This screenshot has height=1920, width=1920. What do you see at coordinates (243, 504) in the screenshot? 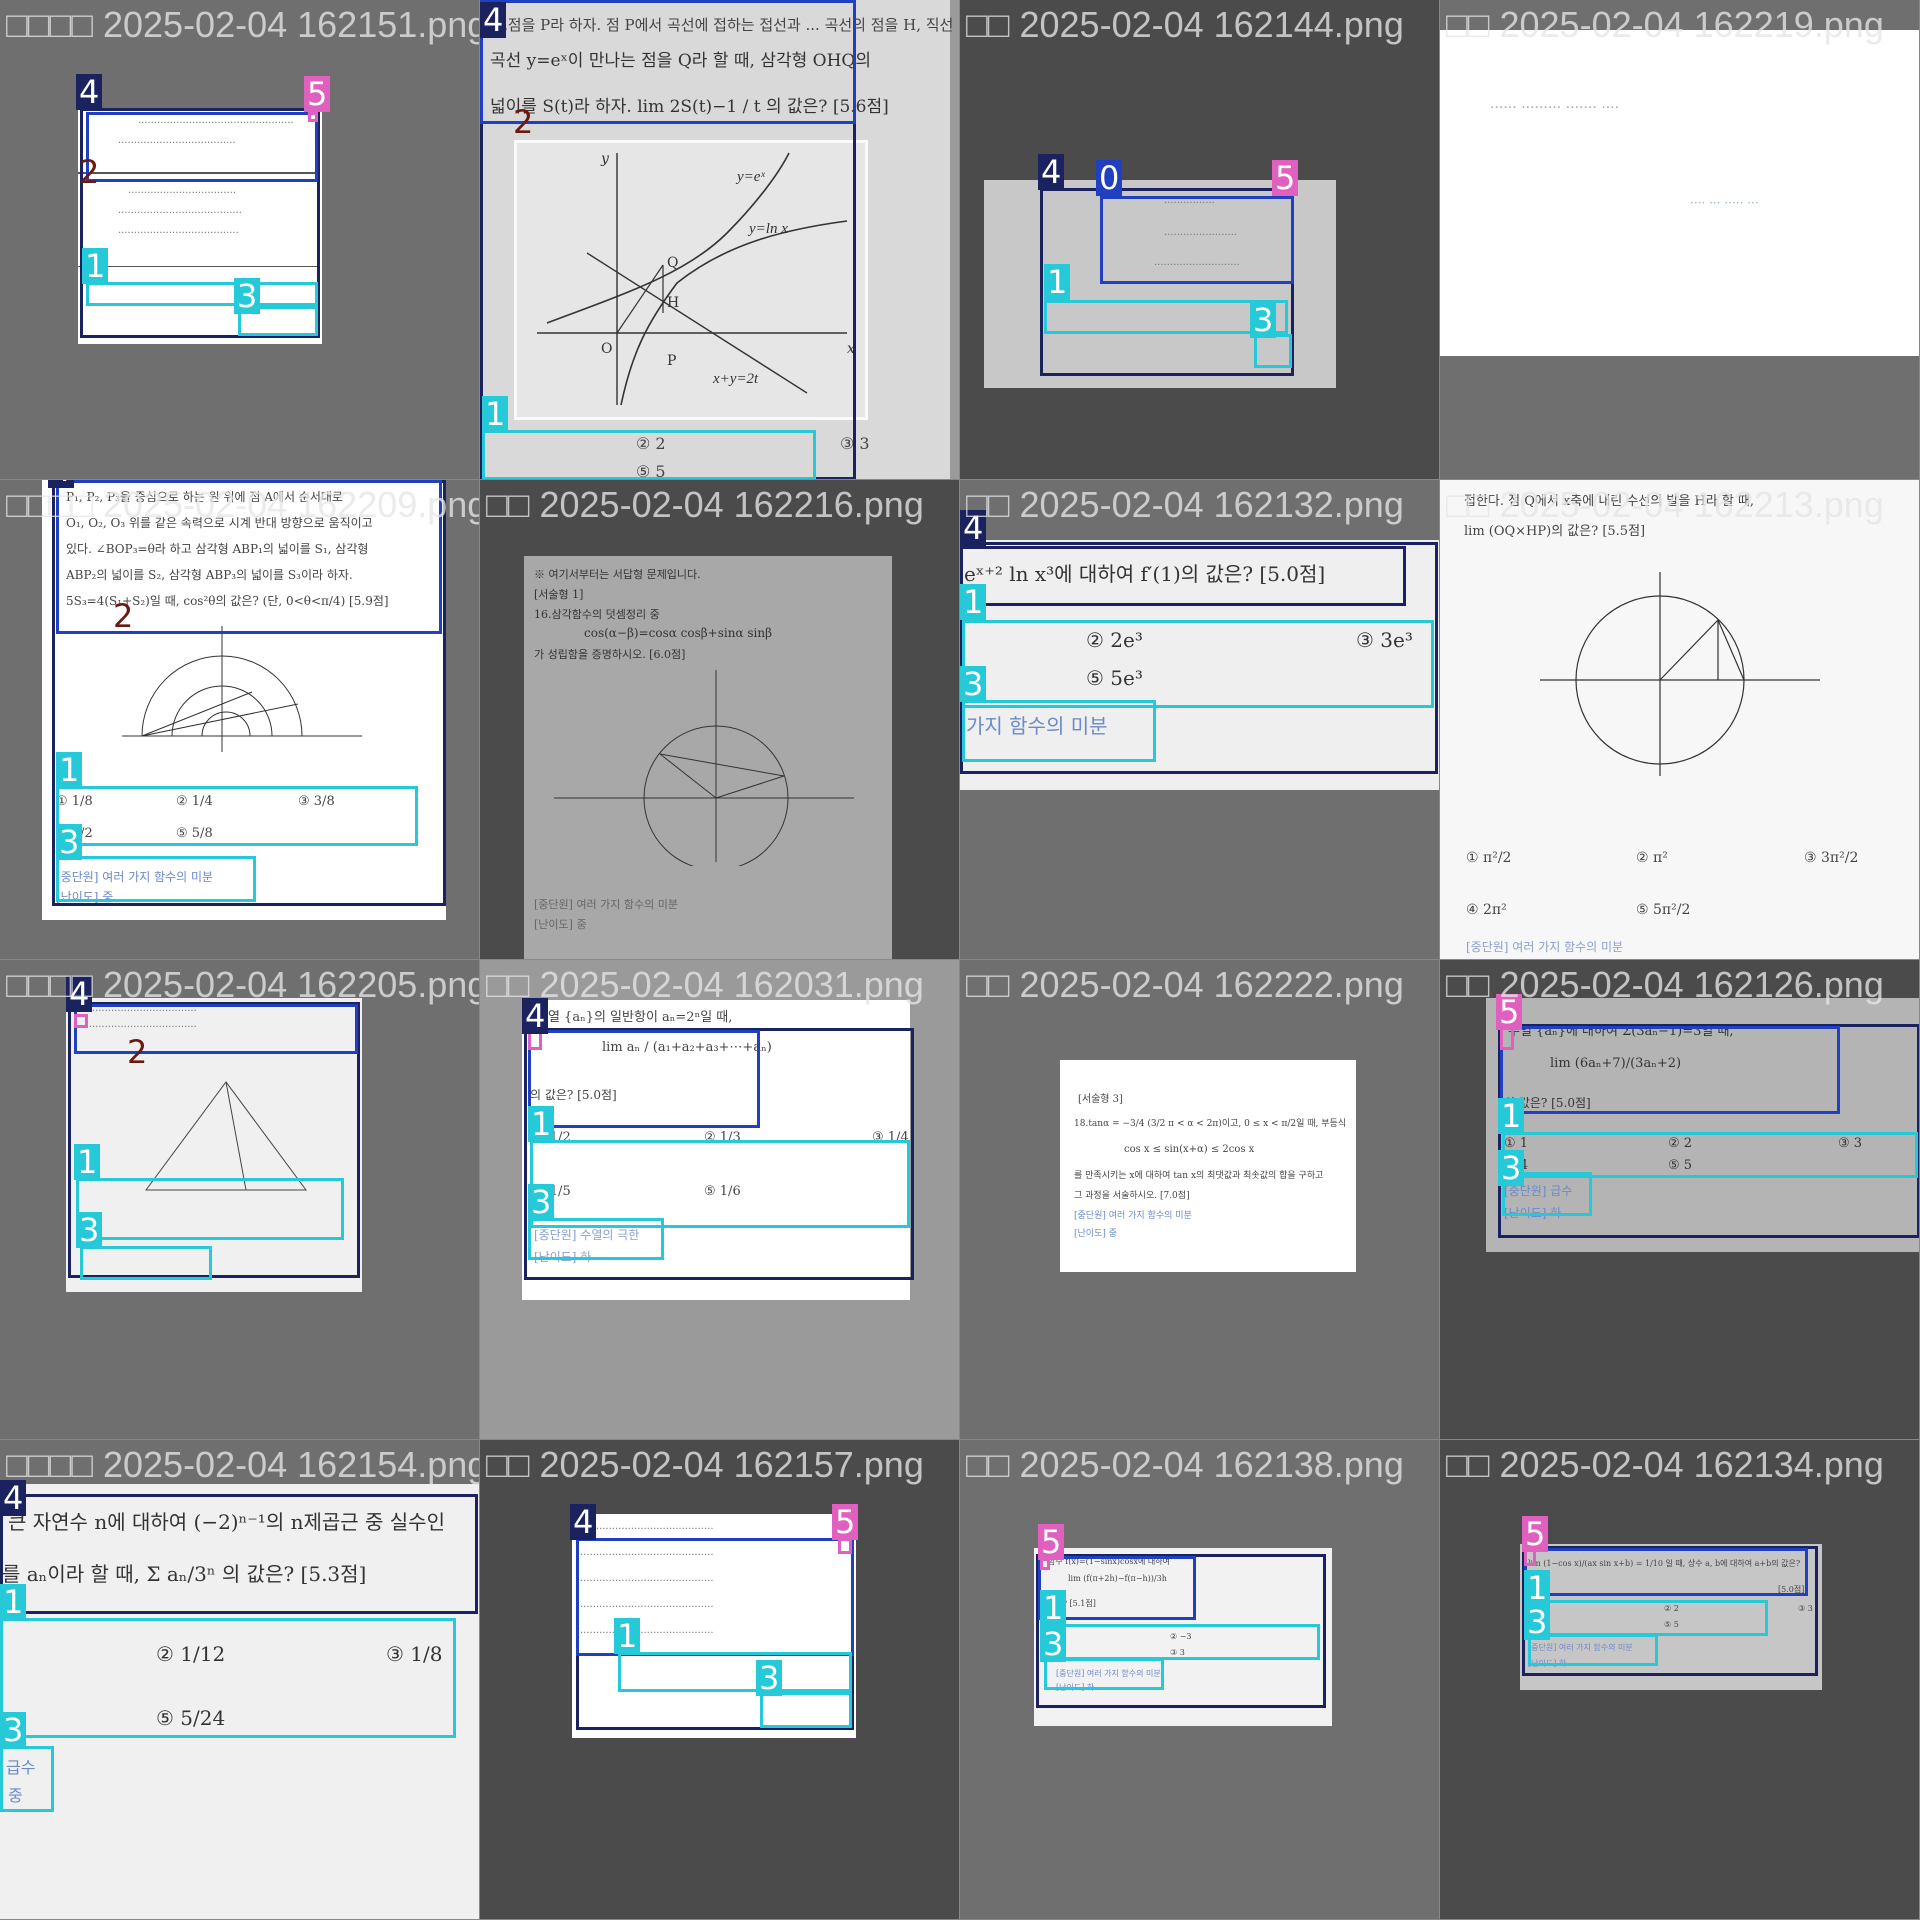
I see `cell-title: □□□□ 2025-02-04 162209.png` at bounding box center [243, 504].